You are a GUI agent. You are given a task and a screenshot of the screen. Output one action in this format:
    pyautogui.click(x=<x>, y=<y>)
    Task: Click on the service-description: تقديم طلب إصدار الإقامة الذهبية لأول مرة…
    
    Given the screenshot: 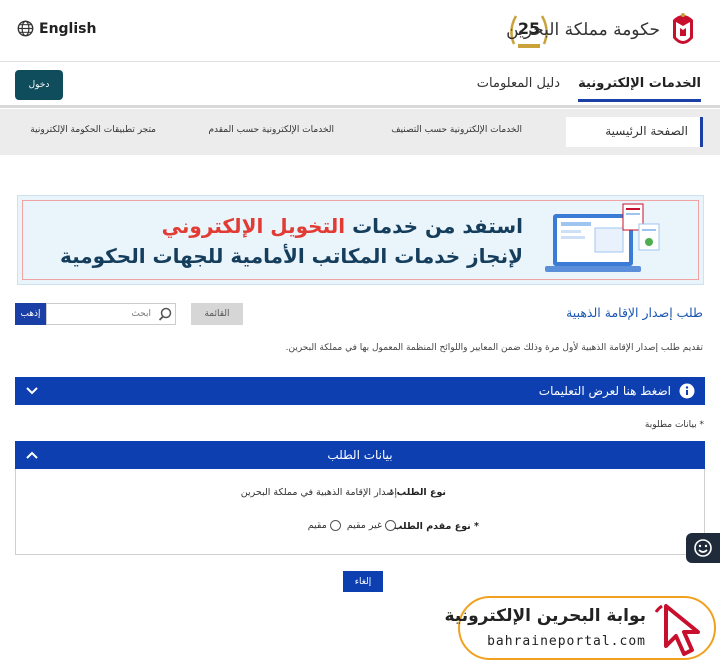 What is the action you would take?
    pyautogui.click(x=494, y=348)
    